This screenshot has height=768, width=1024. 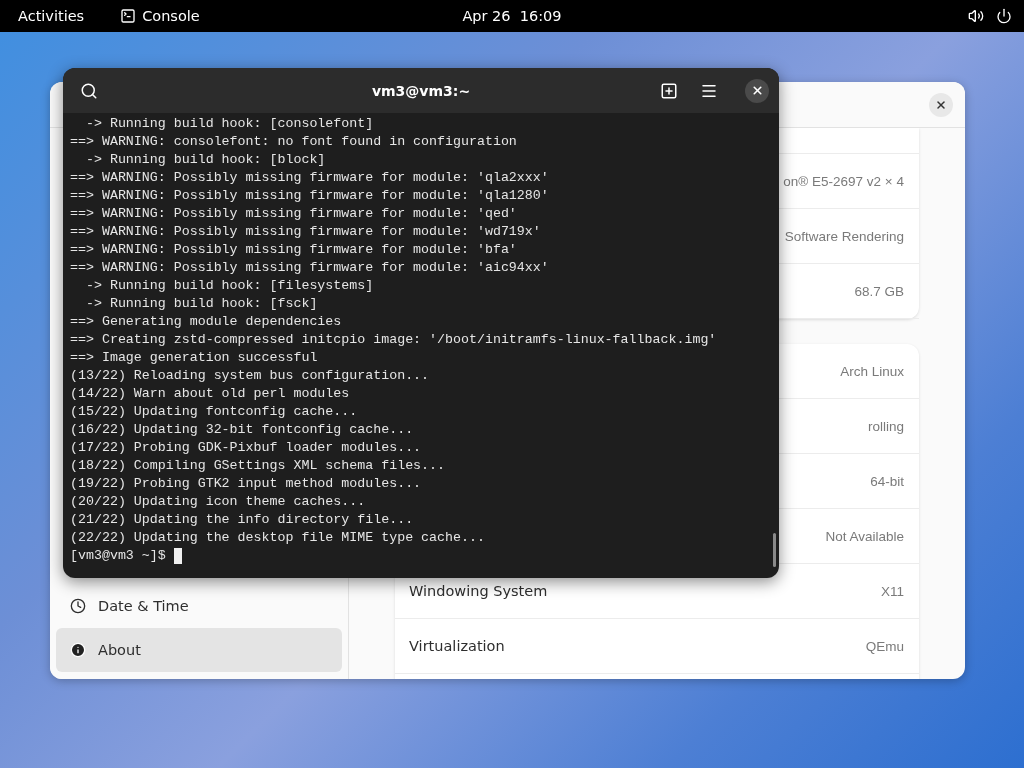 What do you see at coordinates (78, 650) in the screenshot?
I see `info-icon` at bounding box center [78, 650].